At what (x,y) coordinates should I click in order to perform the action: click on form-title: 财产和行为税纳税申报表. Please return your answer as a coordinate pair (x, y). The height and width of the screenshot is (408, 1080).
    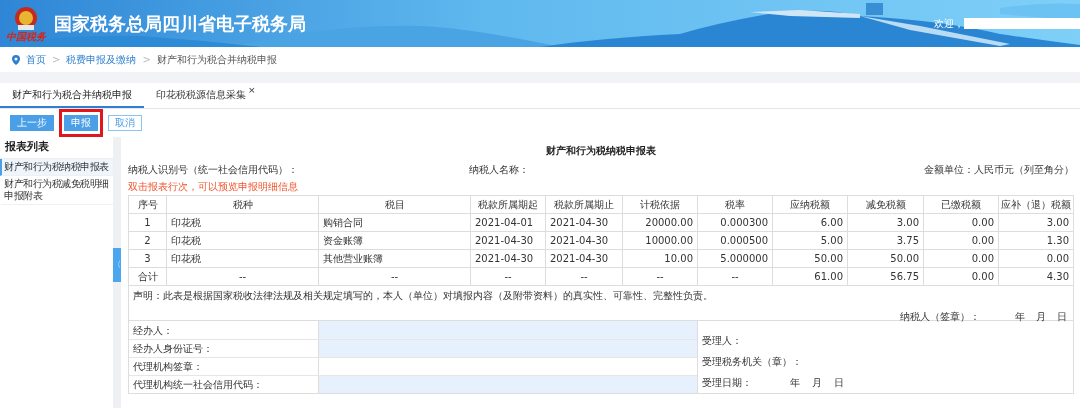
    Looking at the image, I should click on (601, 151).